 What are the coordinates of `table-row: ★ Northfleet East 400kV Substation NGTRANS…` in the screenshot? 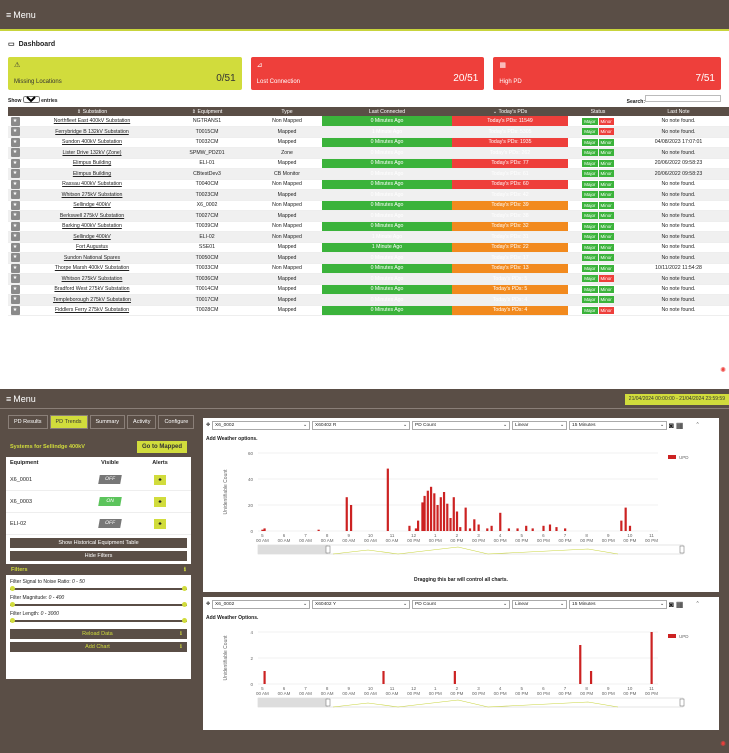 It's located at (368, 121).